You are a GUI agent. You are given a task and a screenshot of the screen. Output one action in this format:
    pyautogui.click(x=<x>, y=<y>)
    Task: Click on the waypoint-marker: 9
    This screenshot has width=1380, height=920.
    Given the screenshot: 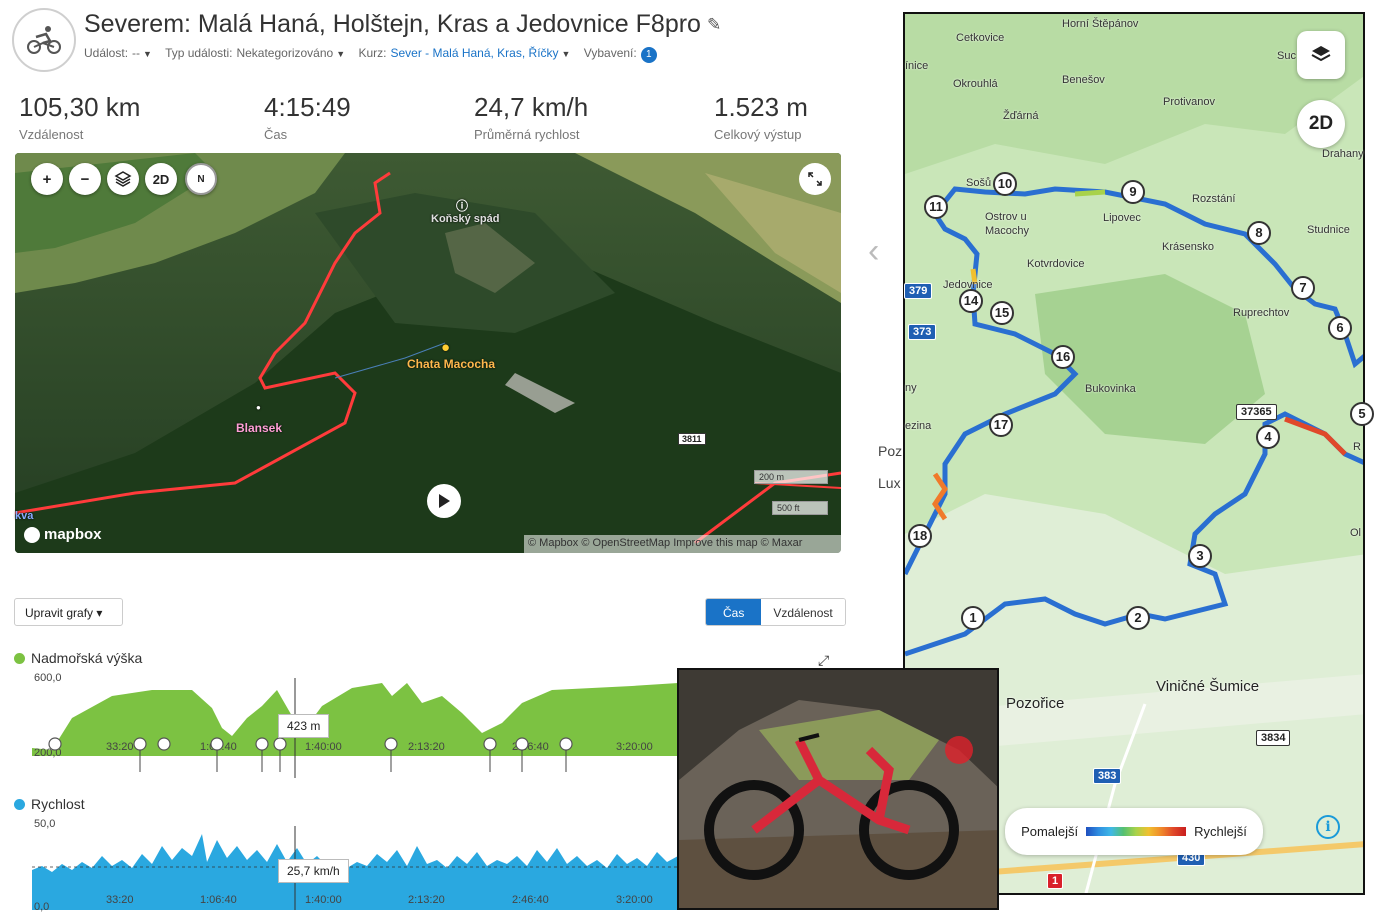 What is the action you would take?
    pyautogui.click(x=1133, y=192)
    